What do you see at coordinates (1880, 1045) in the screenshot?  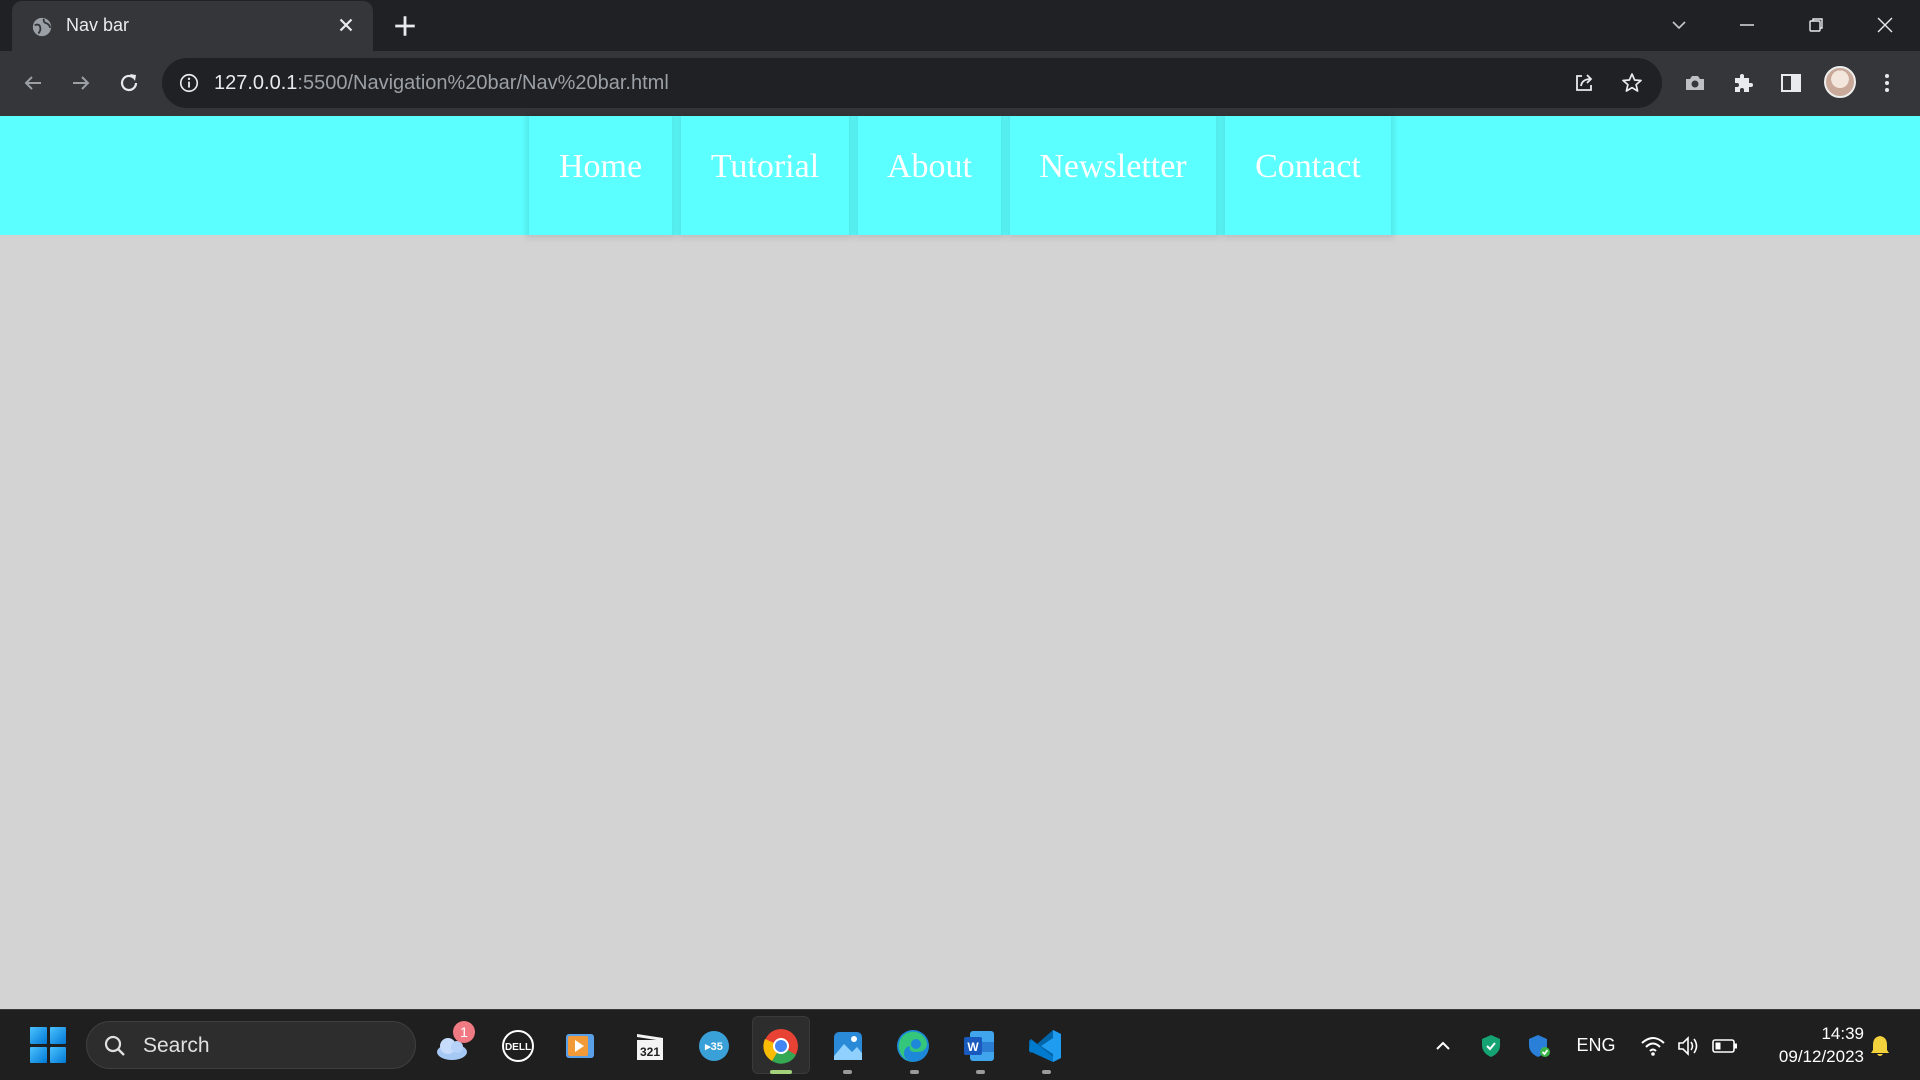 I see `notification-bell-icon` at bounding box center [1880, 1045].